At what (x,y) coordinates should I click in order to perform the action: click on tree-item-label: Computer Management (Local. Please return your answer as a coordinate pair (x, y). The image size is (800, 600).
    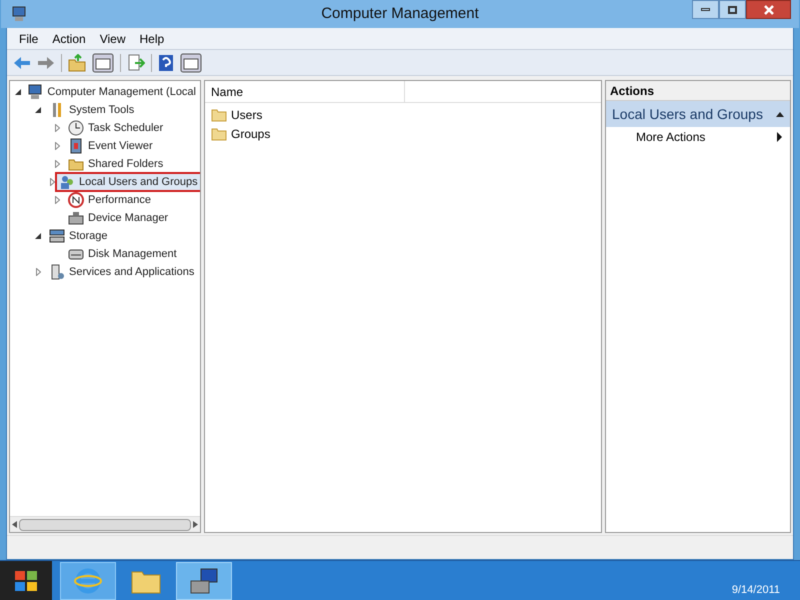
    Looking at the image, I should click on (121, 92).